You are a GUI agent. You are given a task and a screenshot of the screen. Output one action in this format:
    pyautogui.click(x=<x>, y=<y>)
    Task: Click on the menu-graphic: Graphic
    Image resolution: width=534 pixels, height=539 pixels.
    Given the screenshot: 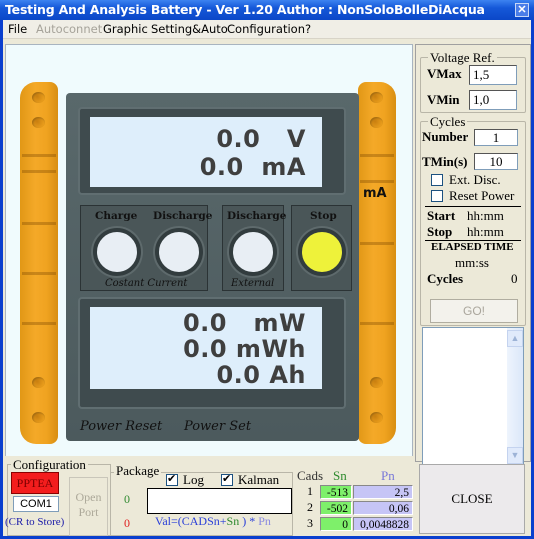 What is the action you would take?
    pyautogui.click(x=125, y=29)
    